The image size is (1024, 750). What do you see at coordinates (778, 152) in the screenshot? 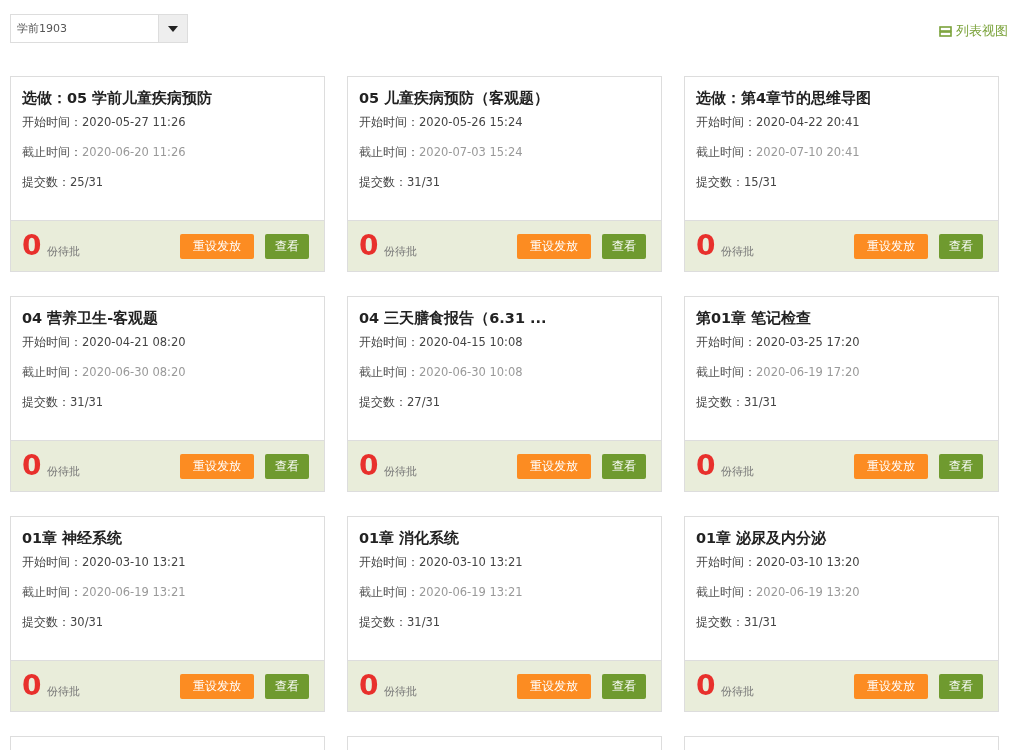
I see `end-time: 截止时间：2020-07-10 20:41` at bounding box center [778, 152].